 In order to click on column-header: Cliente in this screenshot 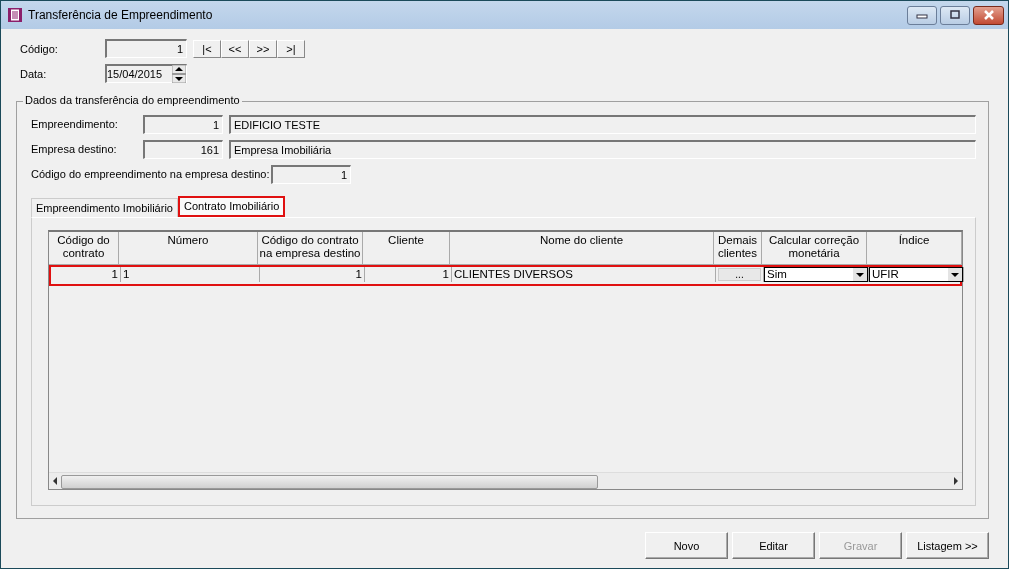, I will do `click(406, 248)`.